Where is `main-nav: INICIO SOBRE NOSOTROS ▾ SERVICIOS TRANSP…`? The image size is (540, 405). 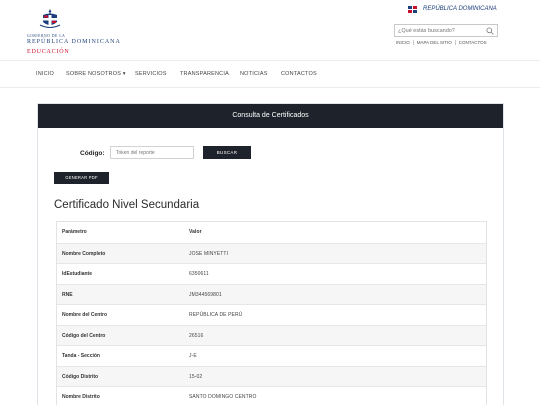 main-nav: INICIO SOBRE NOSOTROS ▾ SERVICIOS TRANSP… is located at coordinates (270, 74).